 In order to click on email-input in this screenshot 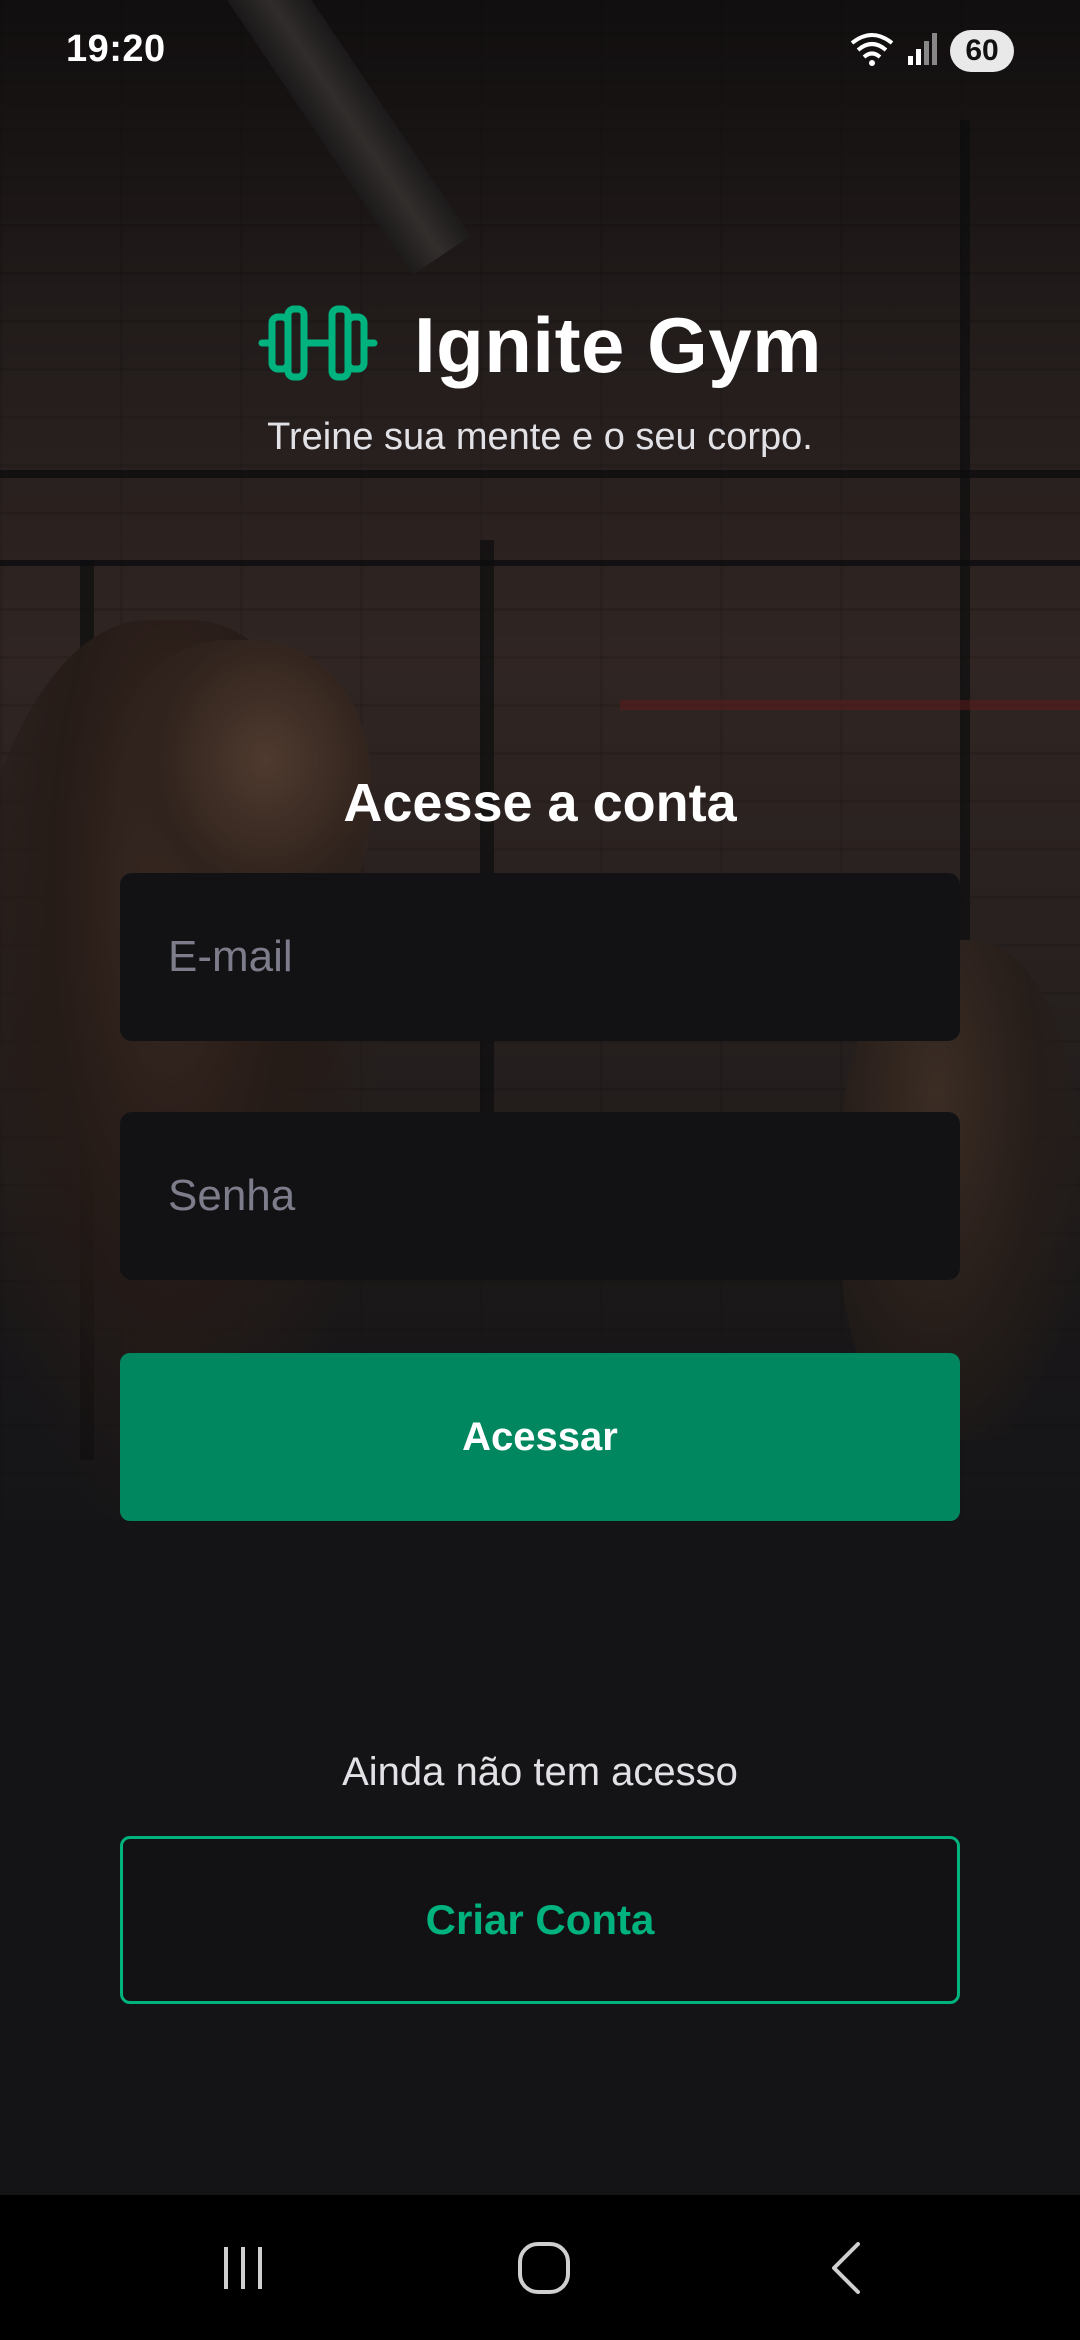, I will do `click(564, 957)`.